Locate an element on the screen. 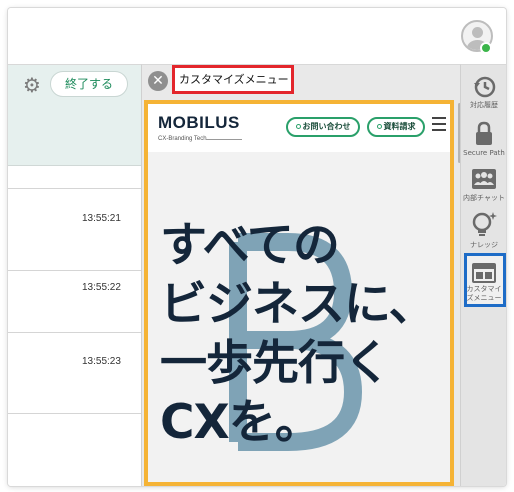 The width and height of the screenshot is (514, 492). sidebar-item-history: 対応履歴 is located at coordinates (483, 92).